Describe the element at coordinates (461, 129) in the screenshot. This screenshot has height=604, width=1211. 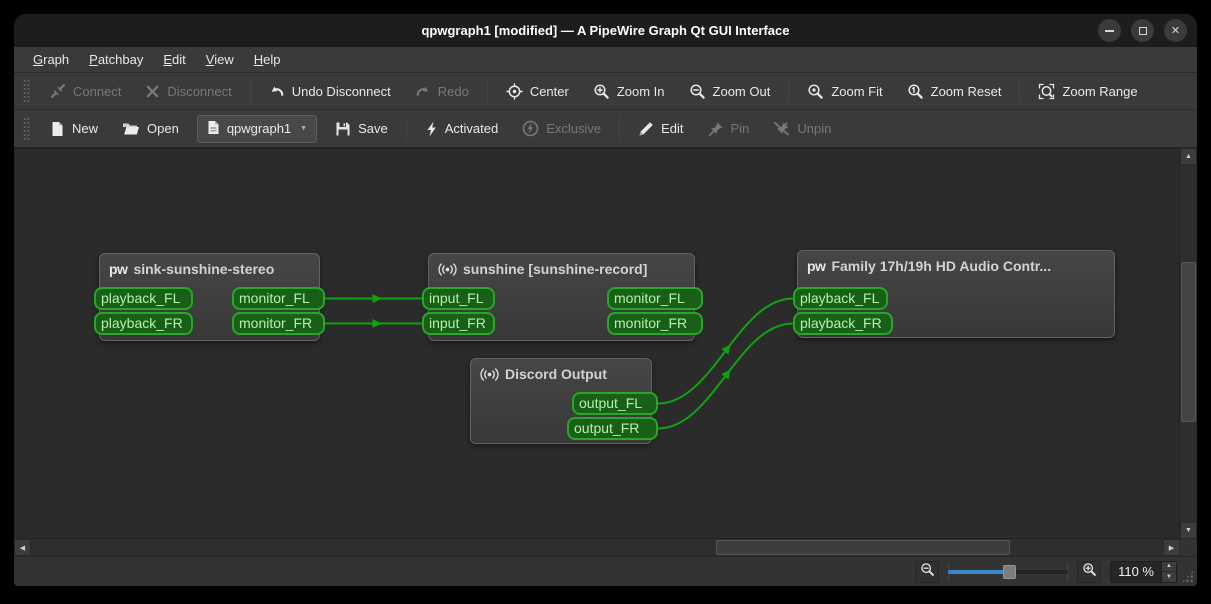
I see `activated-button: Activated` at that location.